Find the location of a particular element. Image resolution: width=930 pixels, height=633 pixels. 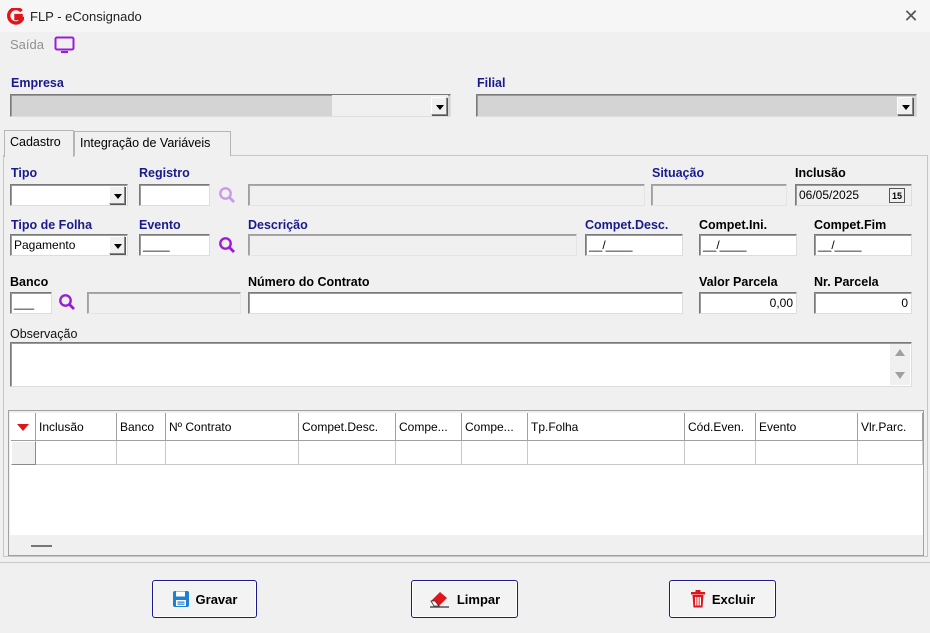

filial-label: Filial is located at coordinates (491, 83).